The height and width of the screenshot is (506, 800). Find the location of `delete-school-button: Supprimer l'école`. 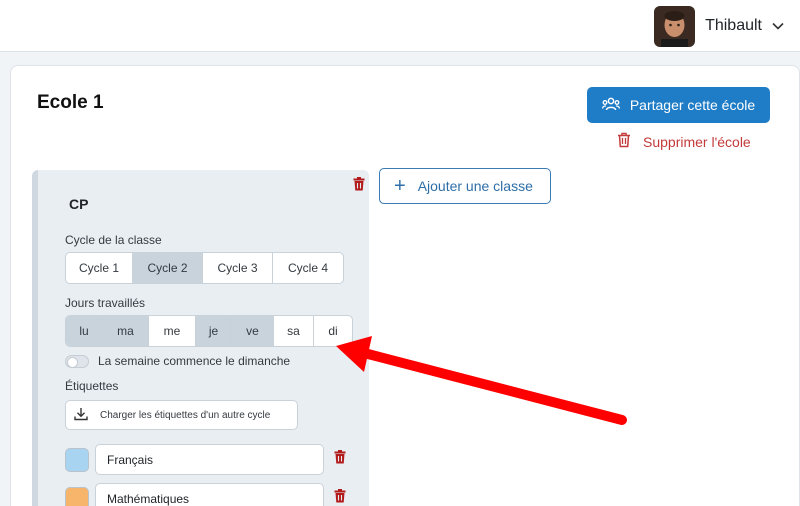

delete-school-button: Supprimer l'école is located at coordinates (684, 141).